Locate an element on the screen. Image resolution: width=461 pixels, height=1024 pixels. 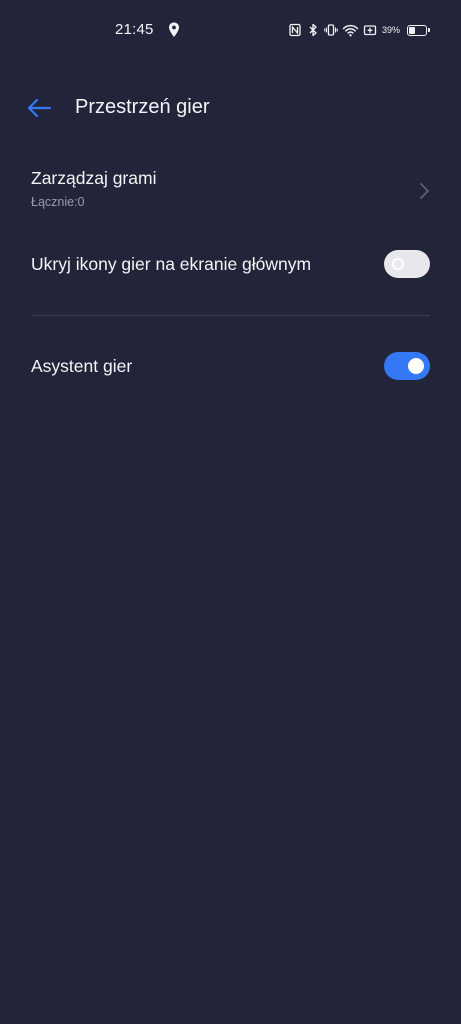
location-icon is located at coordinates (174, 29).